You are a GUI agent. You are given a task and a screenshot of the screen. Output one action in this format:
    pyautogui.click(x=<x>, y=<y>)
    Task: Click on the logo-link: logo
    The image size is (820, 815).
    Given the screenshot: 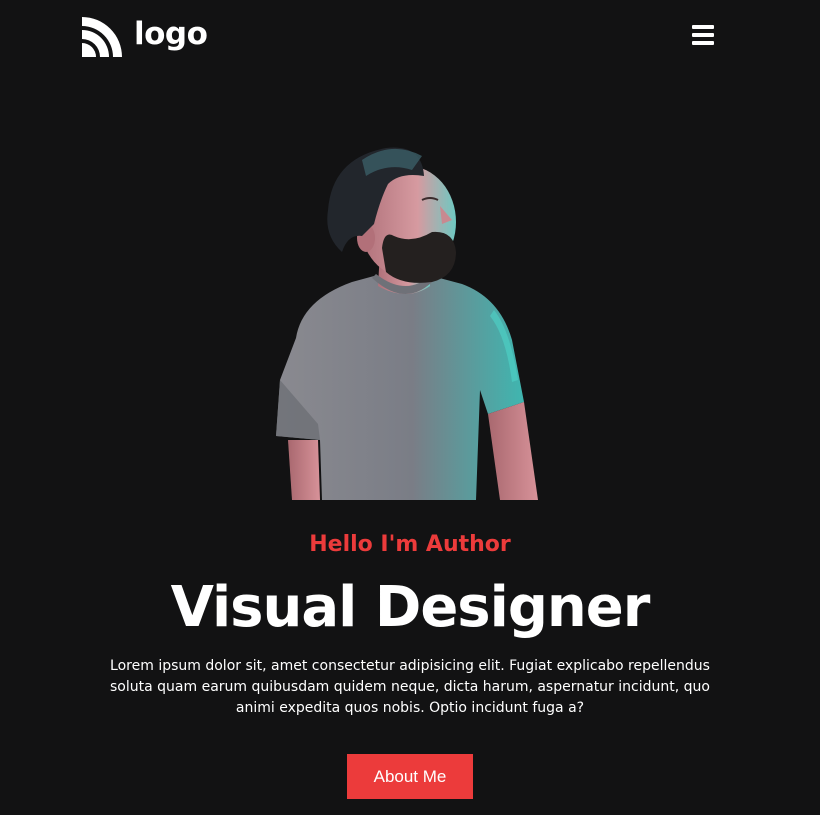 What is the action you would take?
    pyautogui.click(x=145, y=36)
    